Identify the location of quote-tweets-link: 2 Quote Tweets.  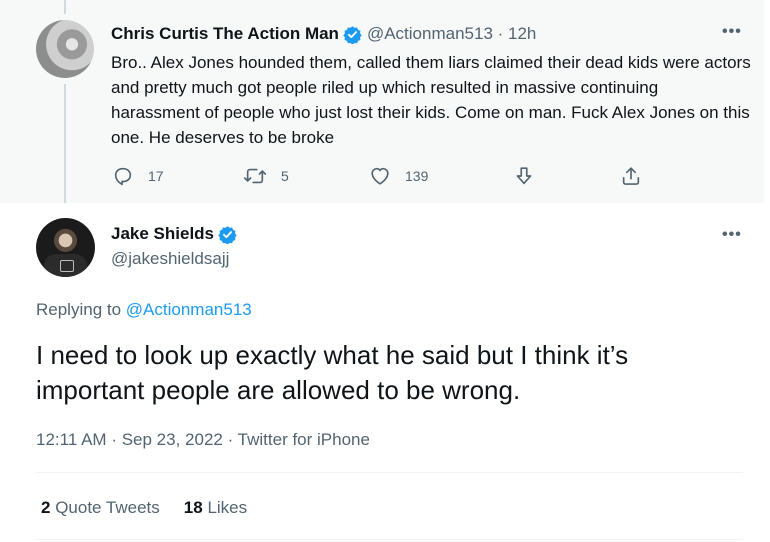
(100, 508).